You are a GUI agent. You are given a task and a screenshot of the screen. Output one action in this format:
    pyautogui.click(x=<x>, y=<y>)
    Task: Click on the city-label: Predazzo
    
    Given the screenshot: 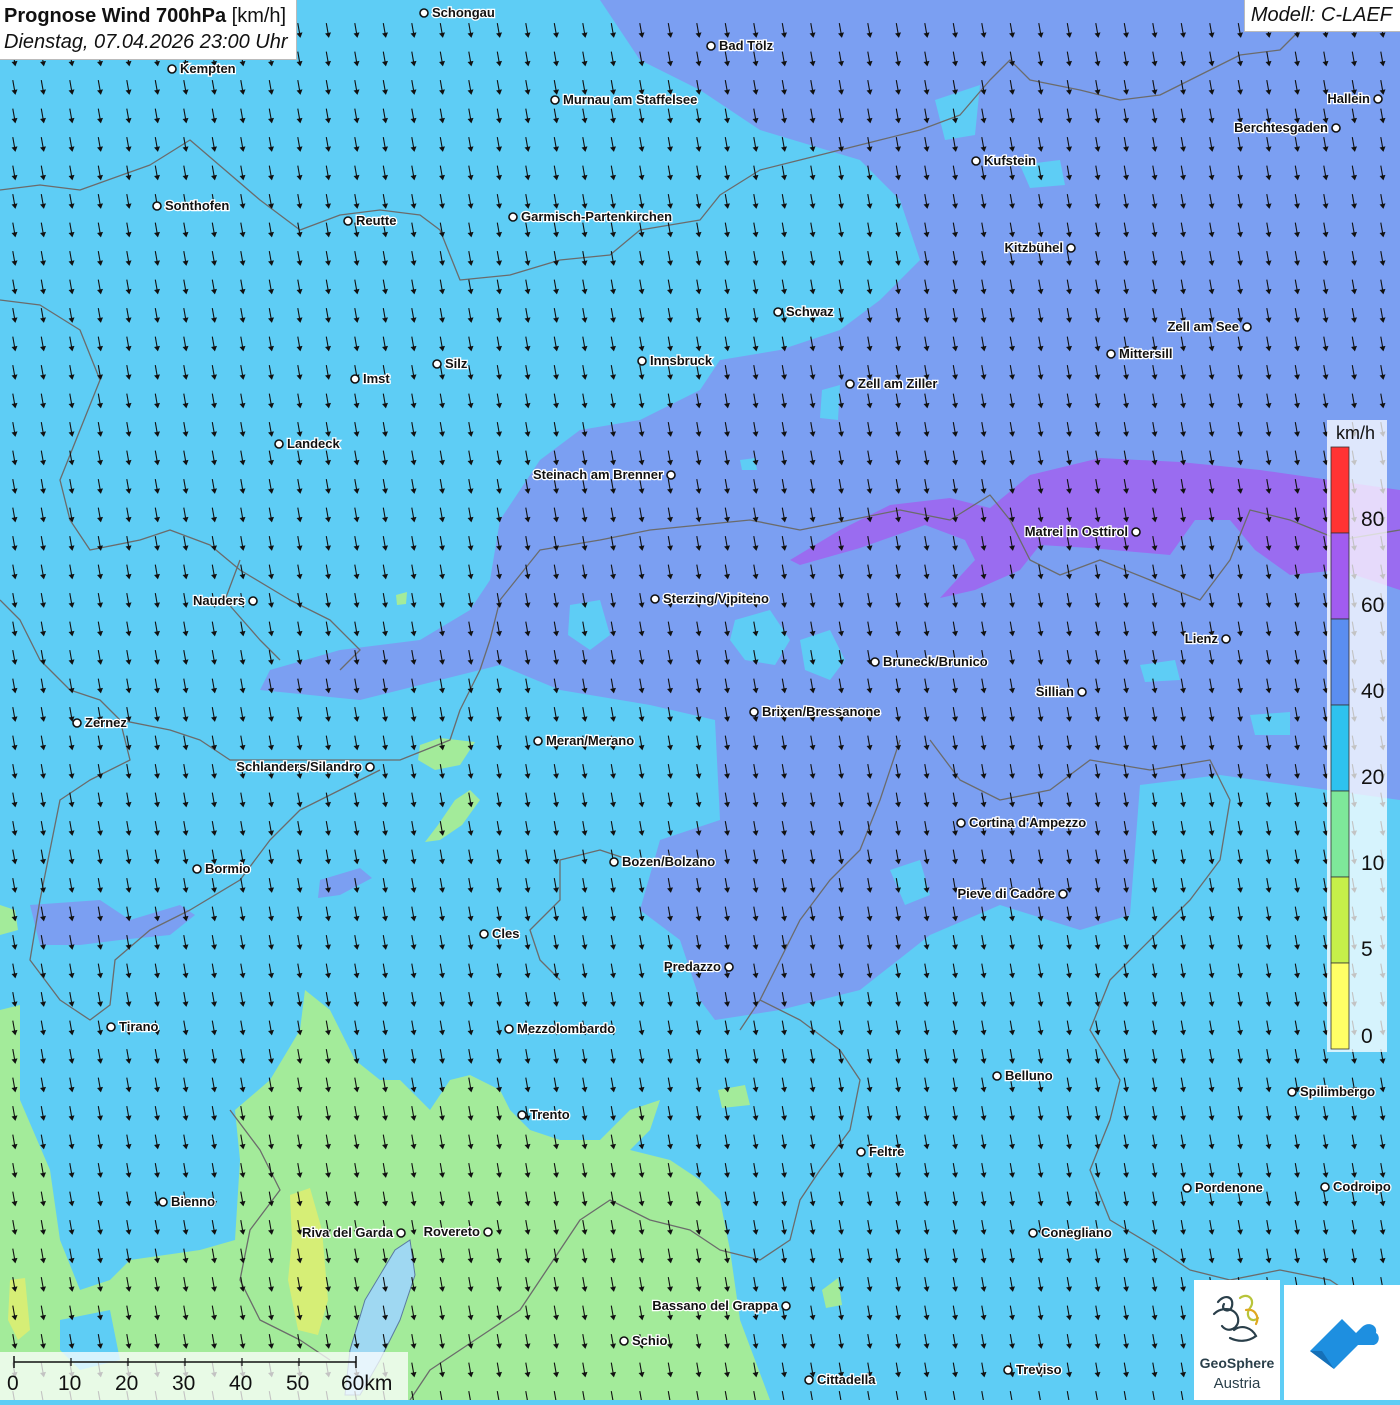 What is the action you would take?
    pyautogui.click(x=692, y=966)
    